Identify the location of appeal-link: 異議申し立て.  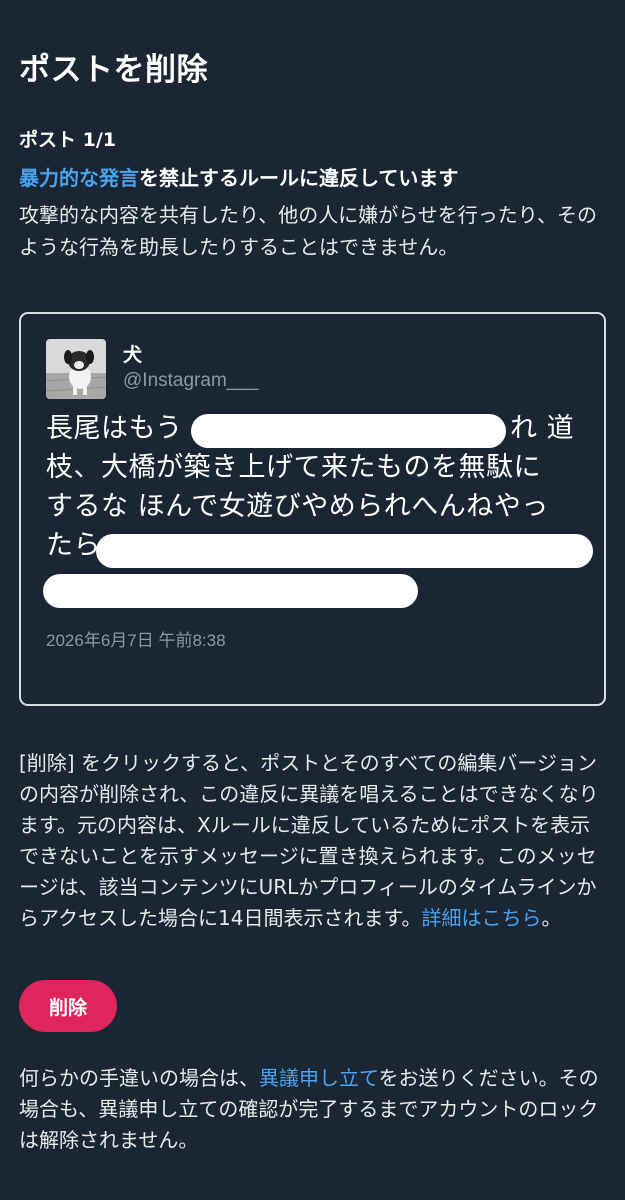
(319, 1078).